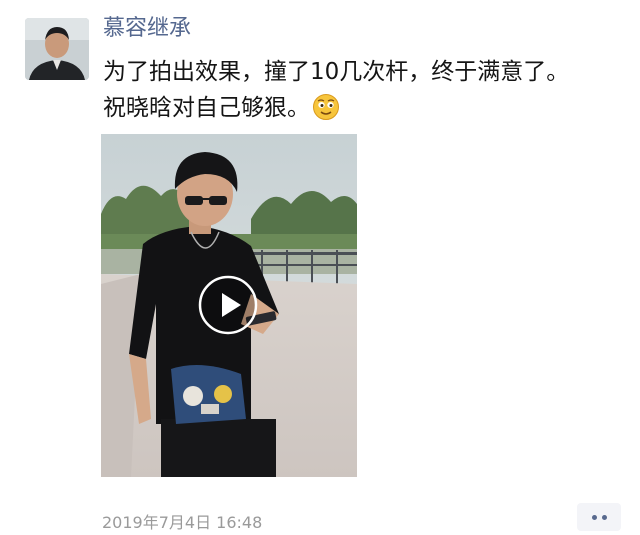 This screenshot has height=535, width=640. I want to click on play-button, so click(228, 305).